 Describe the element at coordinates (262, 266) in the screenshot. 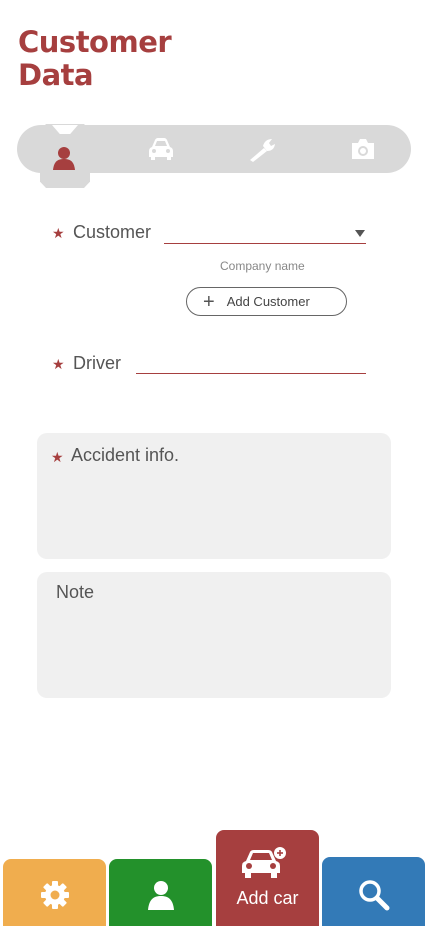

I see `company-name-hint: Company name` at that location.